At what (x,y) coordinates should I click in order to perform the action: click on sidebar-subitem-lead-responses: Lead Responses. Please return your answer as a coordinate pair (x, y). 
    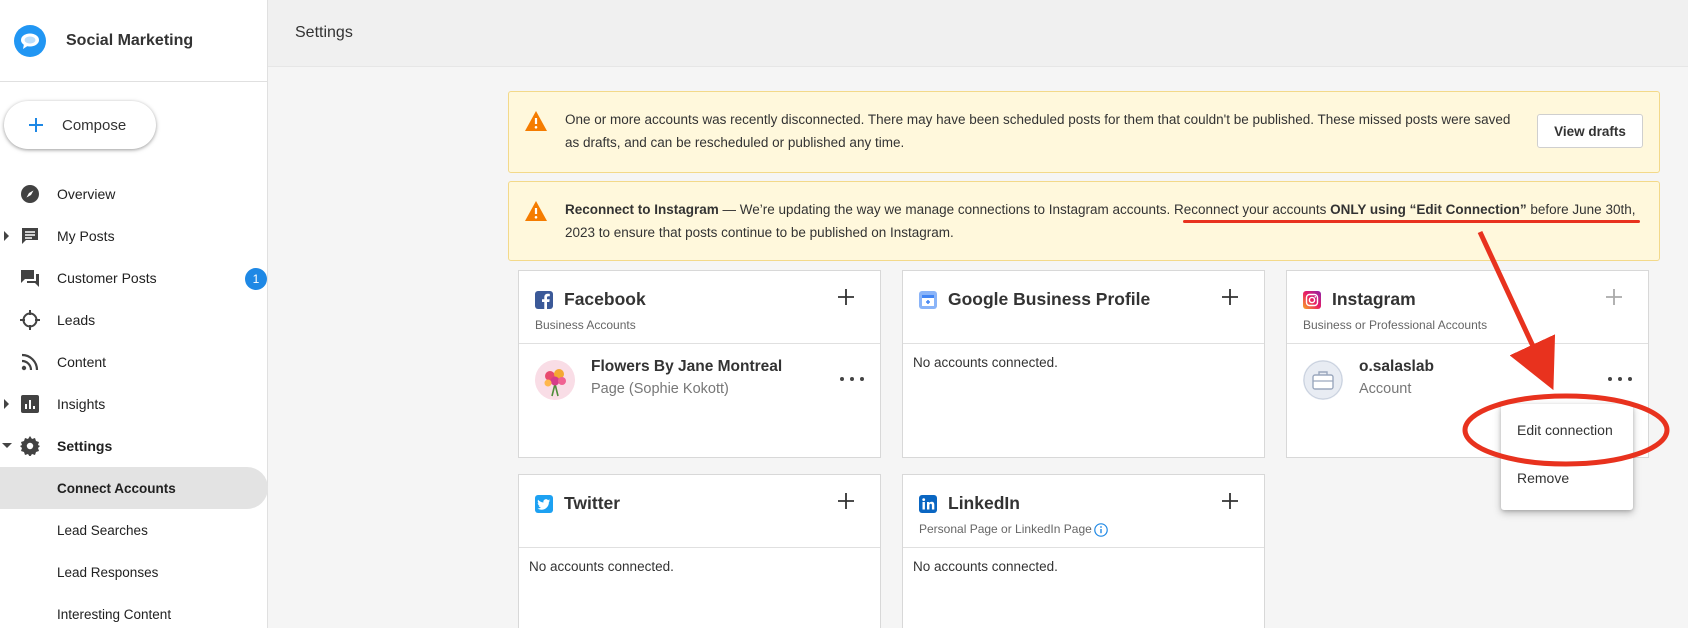
    Looking at the image, I should click on (134, 572).